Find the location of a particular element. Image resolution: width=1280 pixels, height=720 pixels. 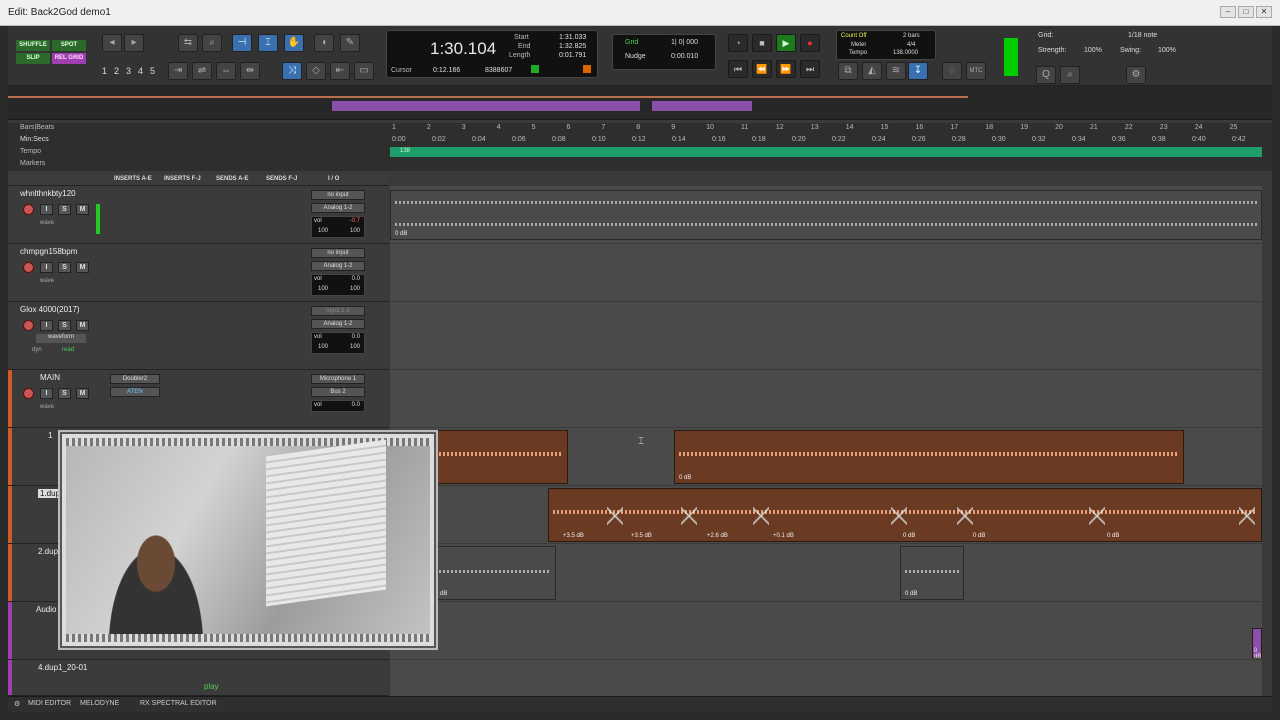

meter-value: 4/4 is located at coordinates (911, 45).